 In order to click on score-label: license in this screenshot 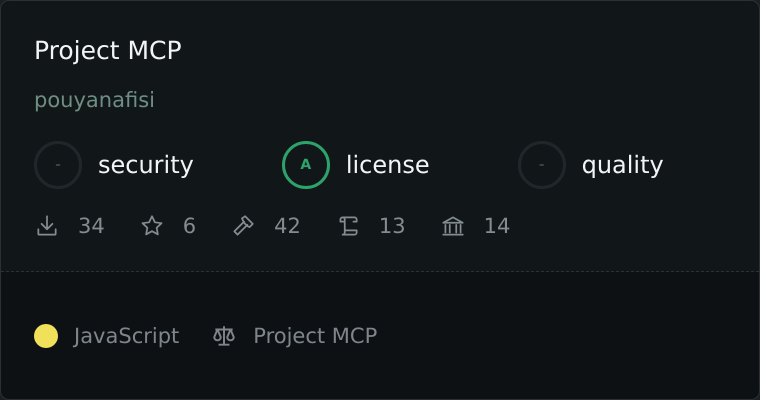, I will do `click(388, 165)`.